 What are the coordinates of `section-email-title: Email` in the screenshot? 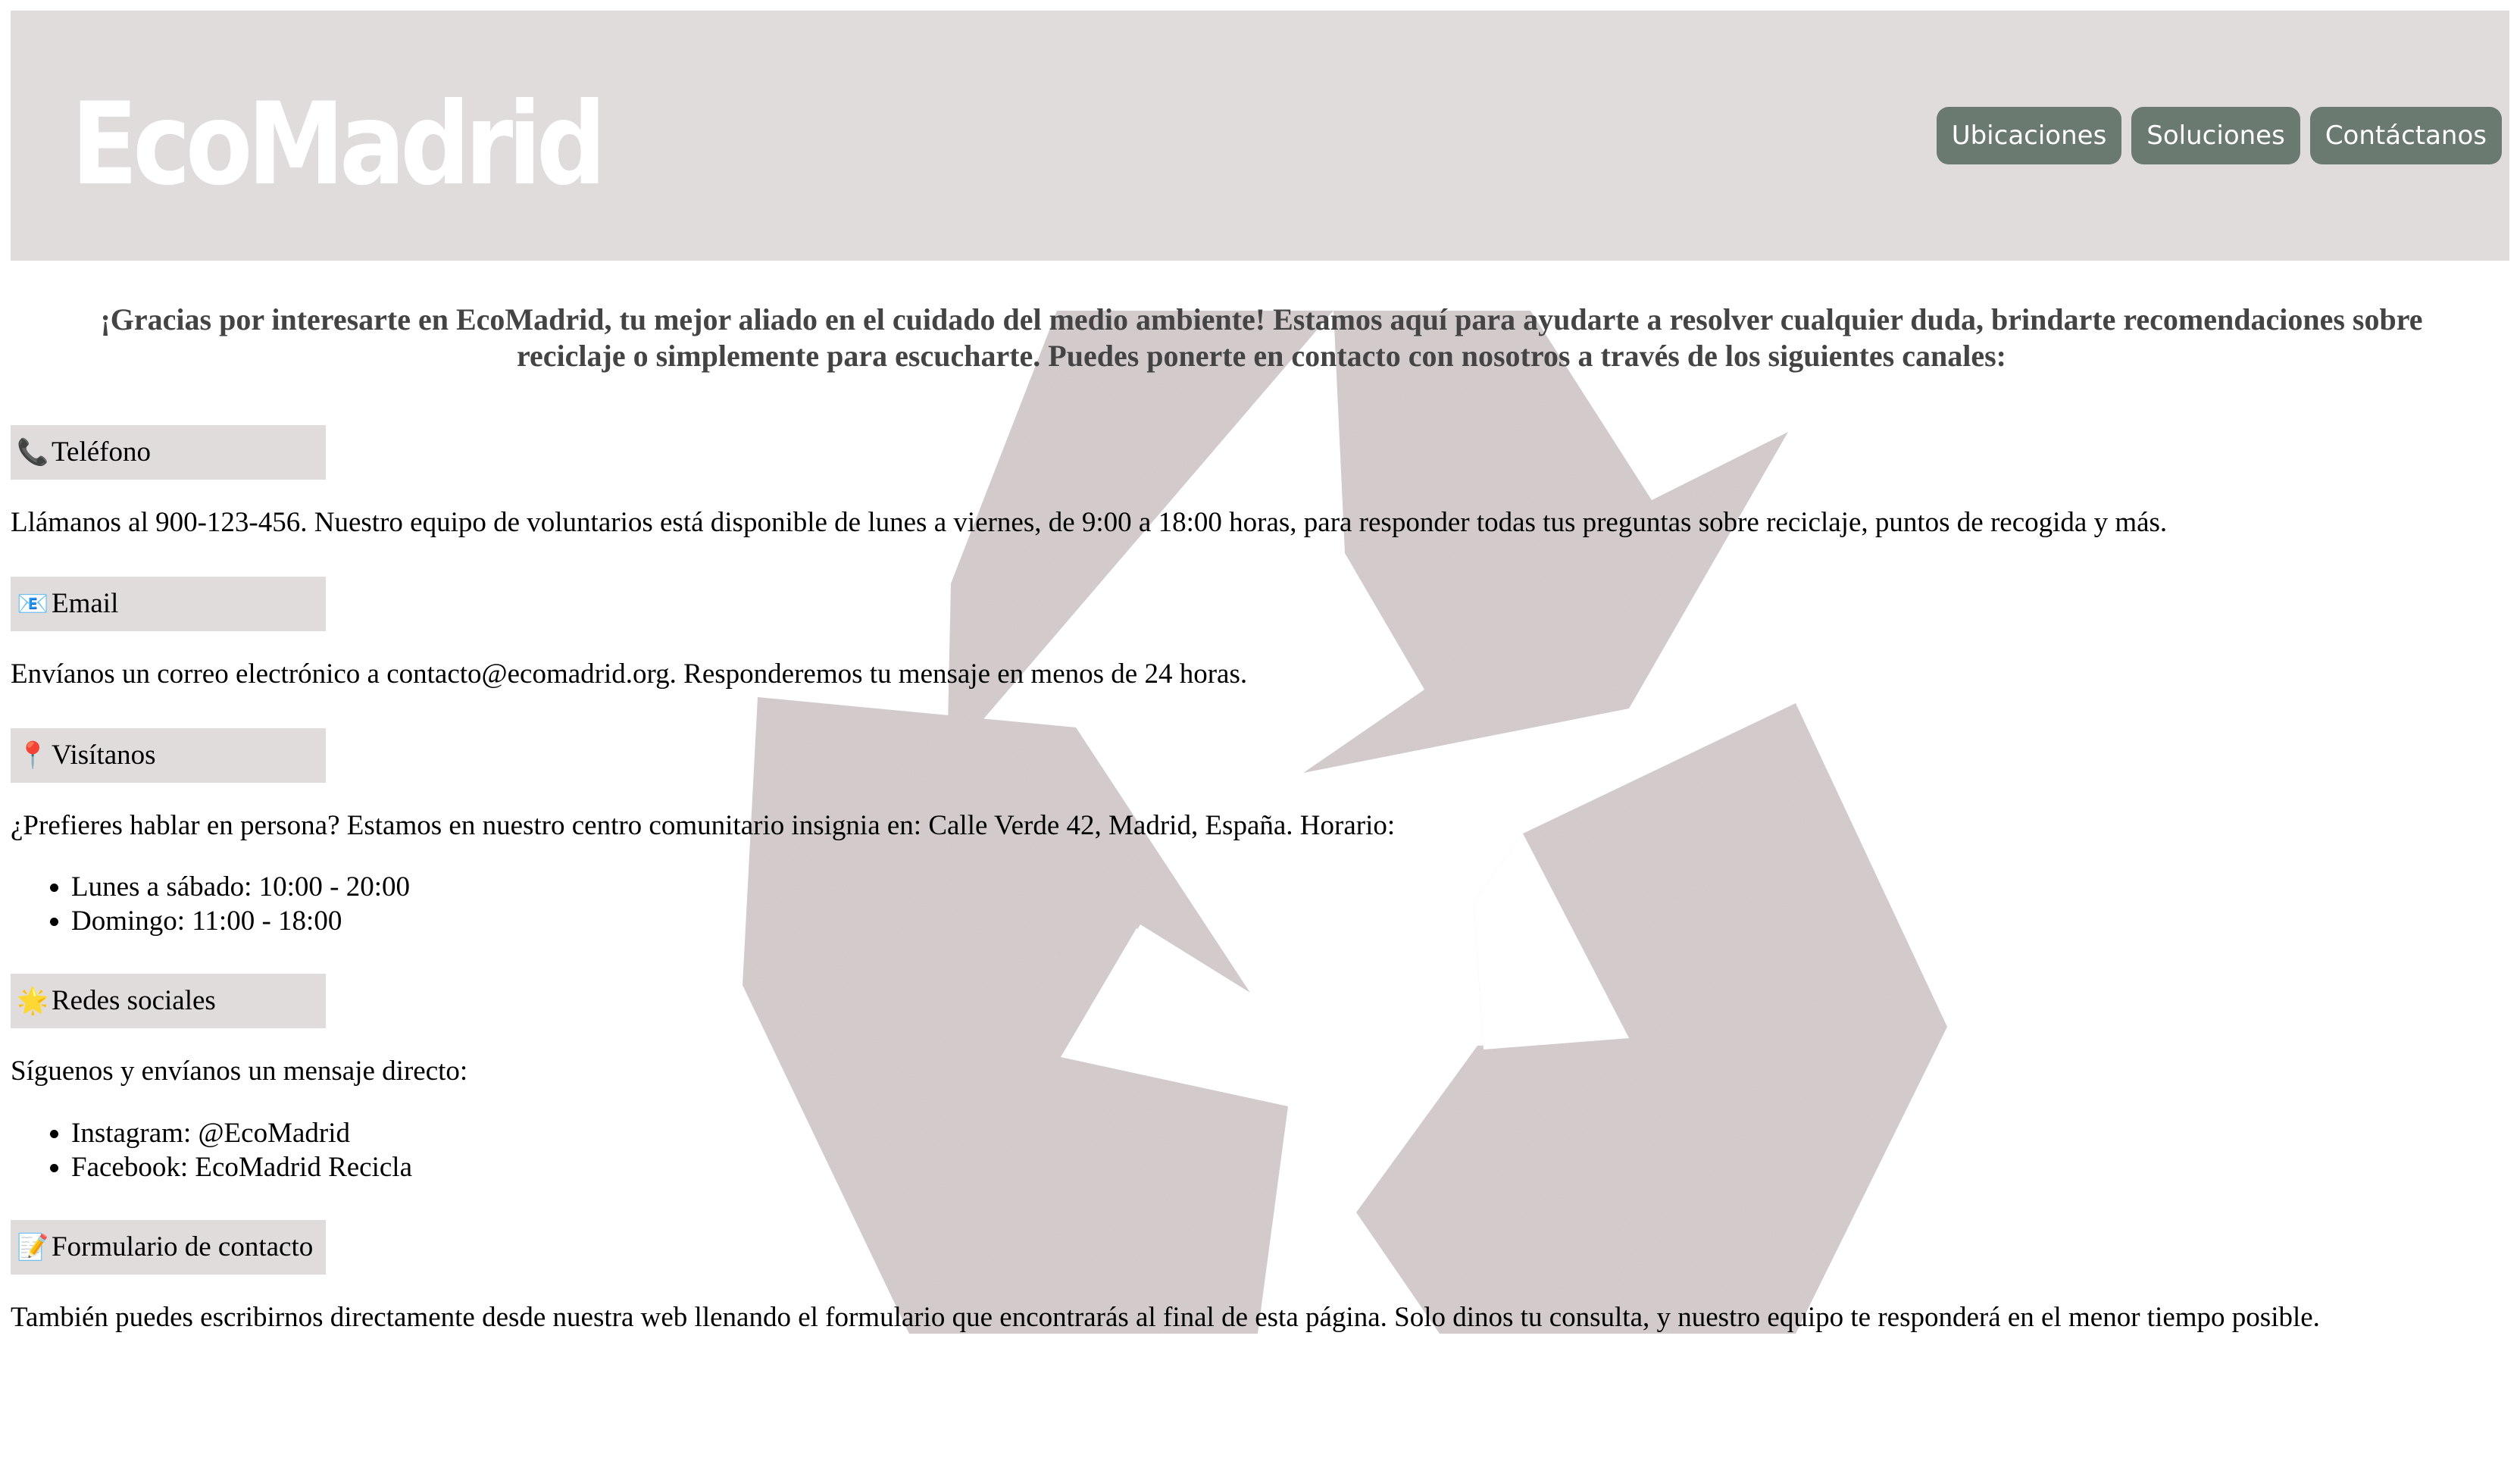 It's located at (85, 603).